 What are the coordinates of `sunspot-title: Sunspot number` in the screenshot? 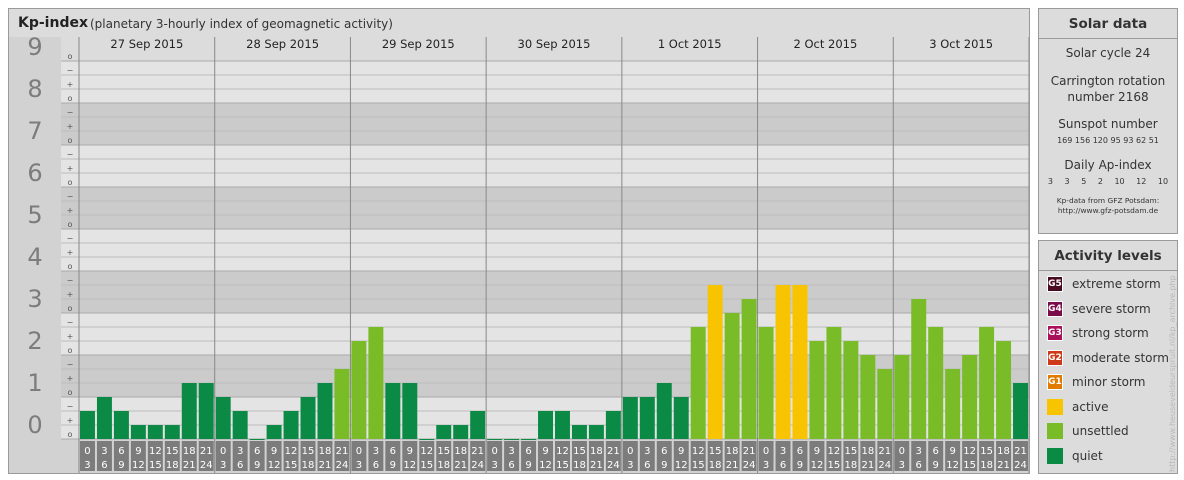 It's located at (1108, 124).